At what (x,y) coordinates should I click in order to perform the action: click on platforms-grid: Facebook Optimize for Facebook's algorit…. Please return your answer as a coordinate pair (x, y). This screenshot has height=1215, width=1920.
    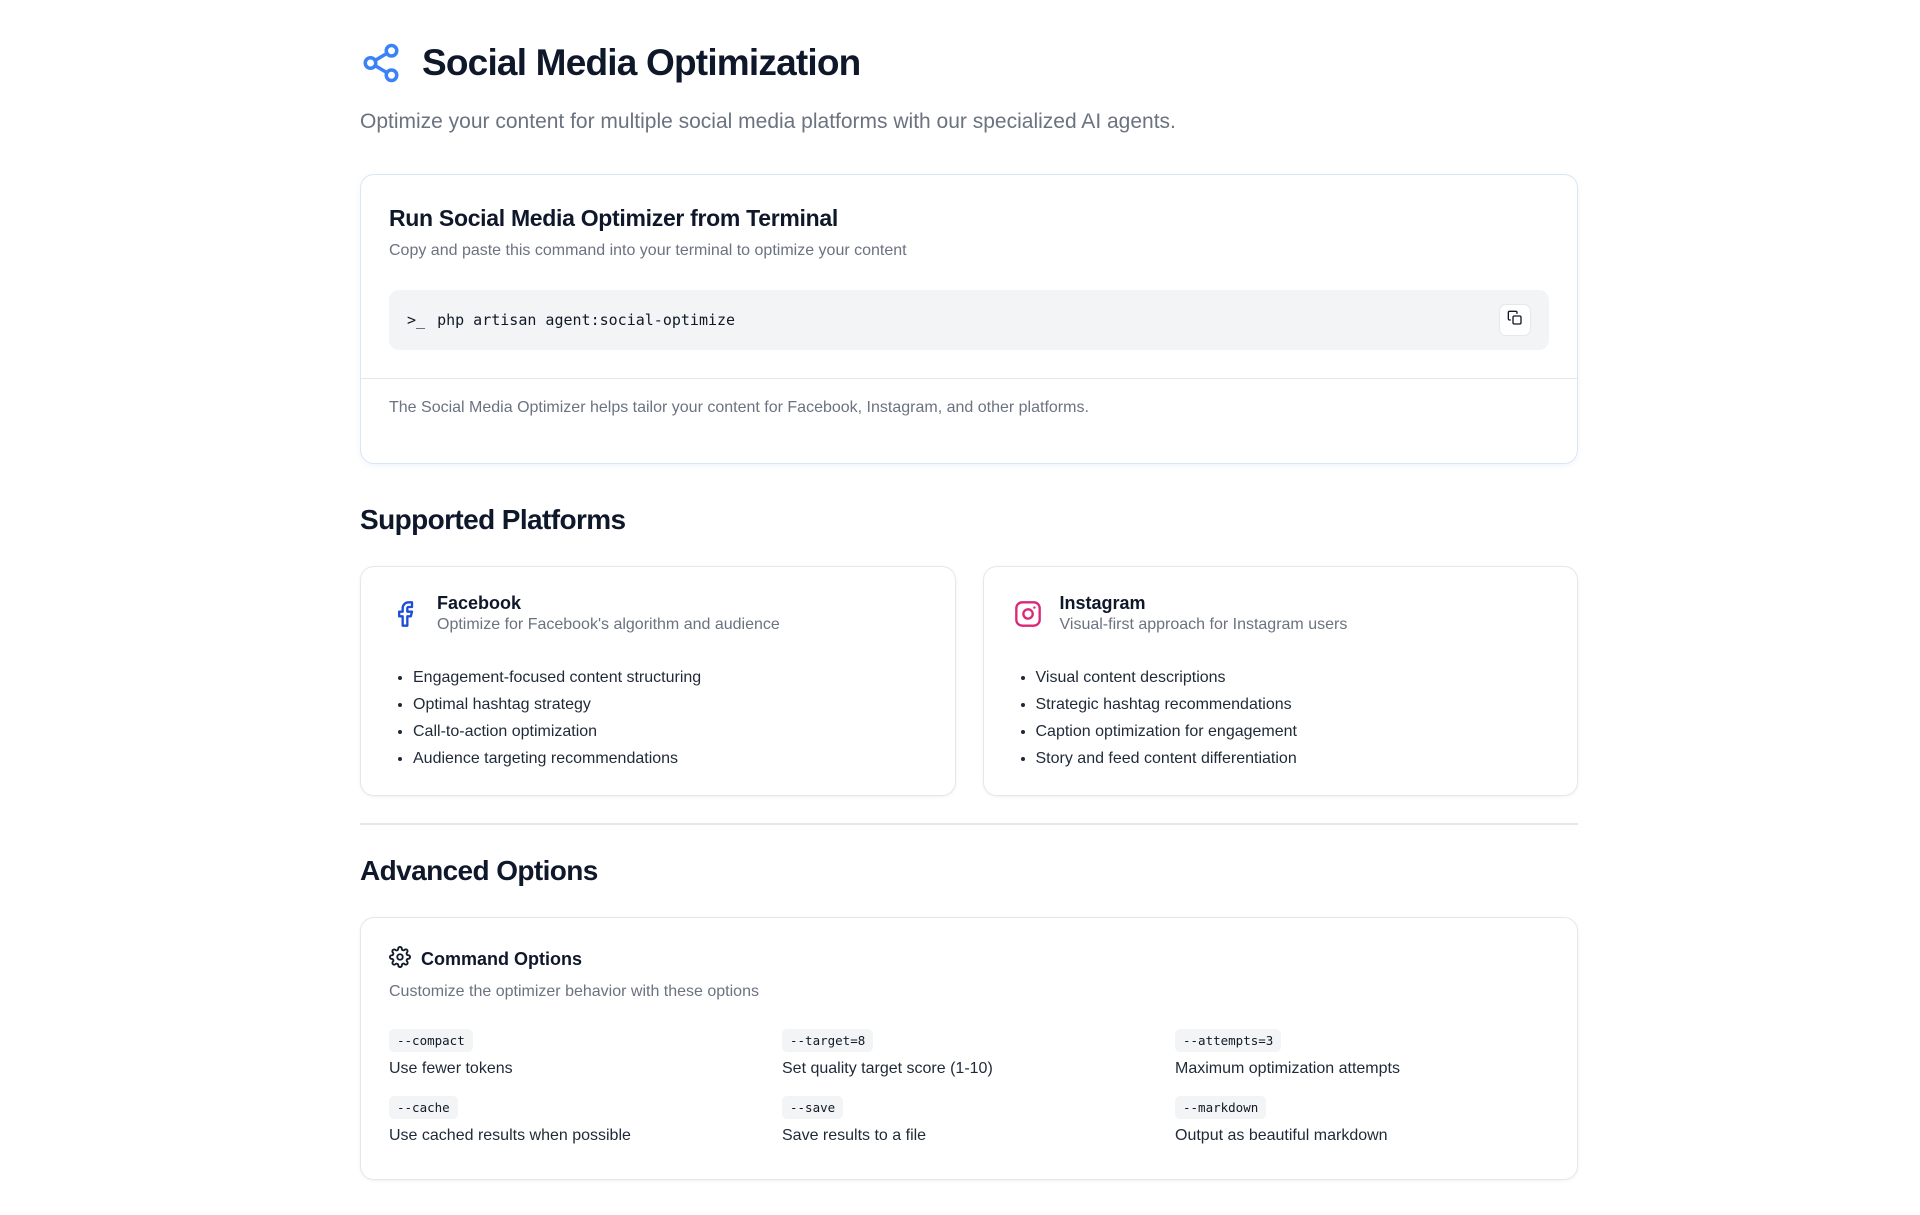
    Looking at the image, I should click on (969, 681).